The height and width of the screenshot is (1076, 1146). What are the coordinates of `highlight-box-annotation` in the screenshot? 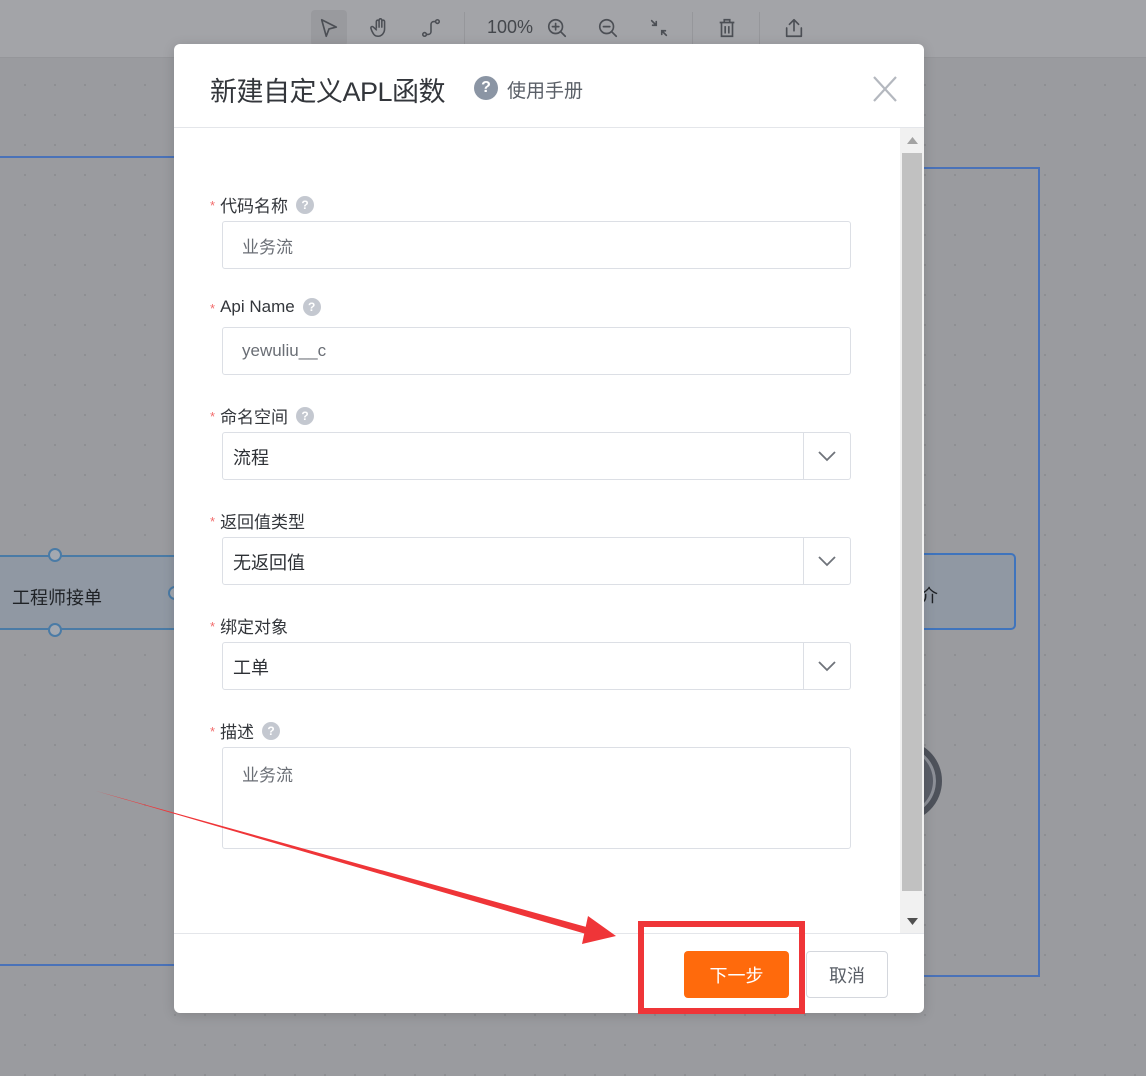 It's located at (721, 967).